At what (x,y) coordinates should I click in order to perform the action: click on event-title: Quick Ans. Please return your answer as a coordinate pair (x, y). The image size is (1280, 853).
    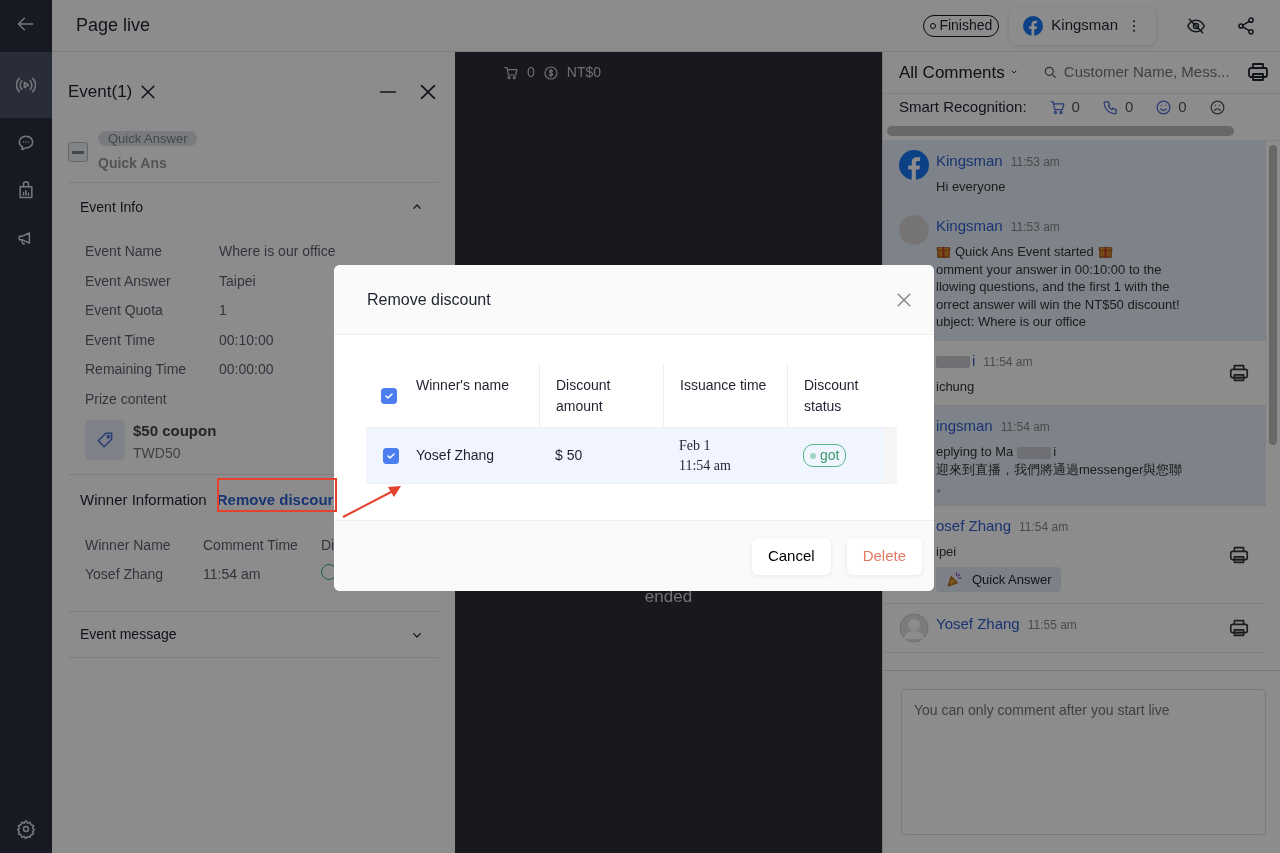
    Looking at the image, I should click on (133, 163).